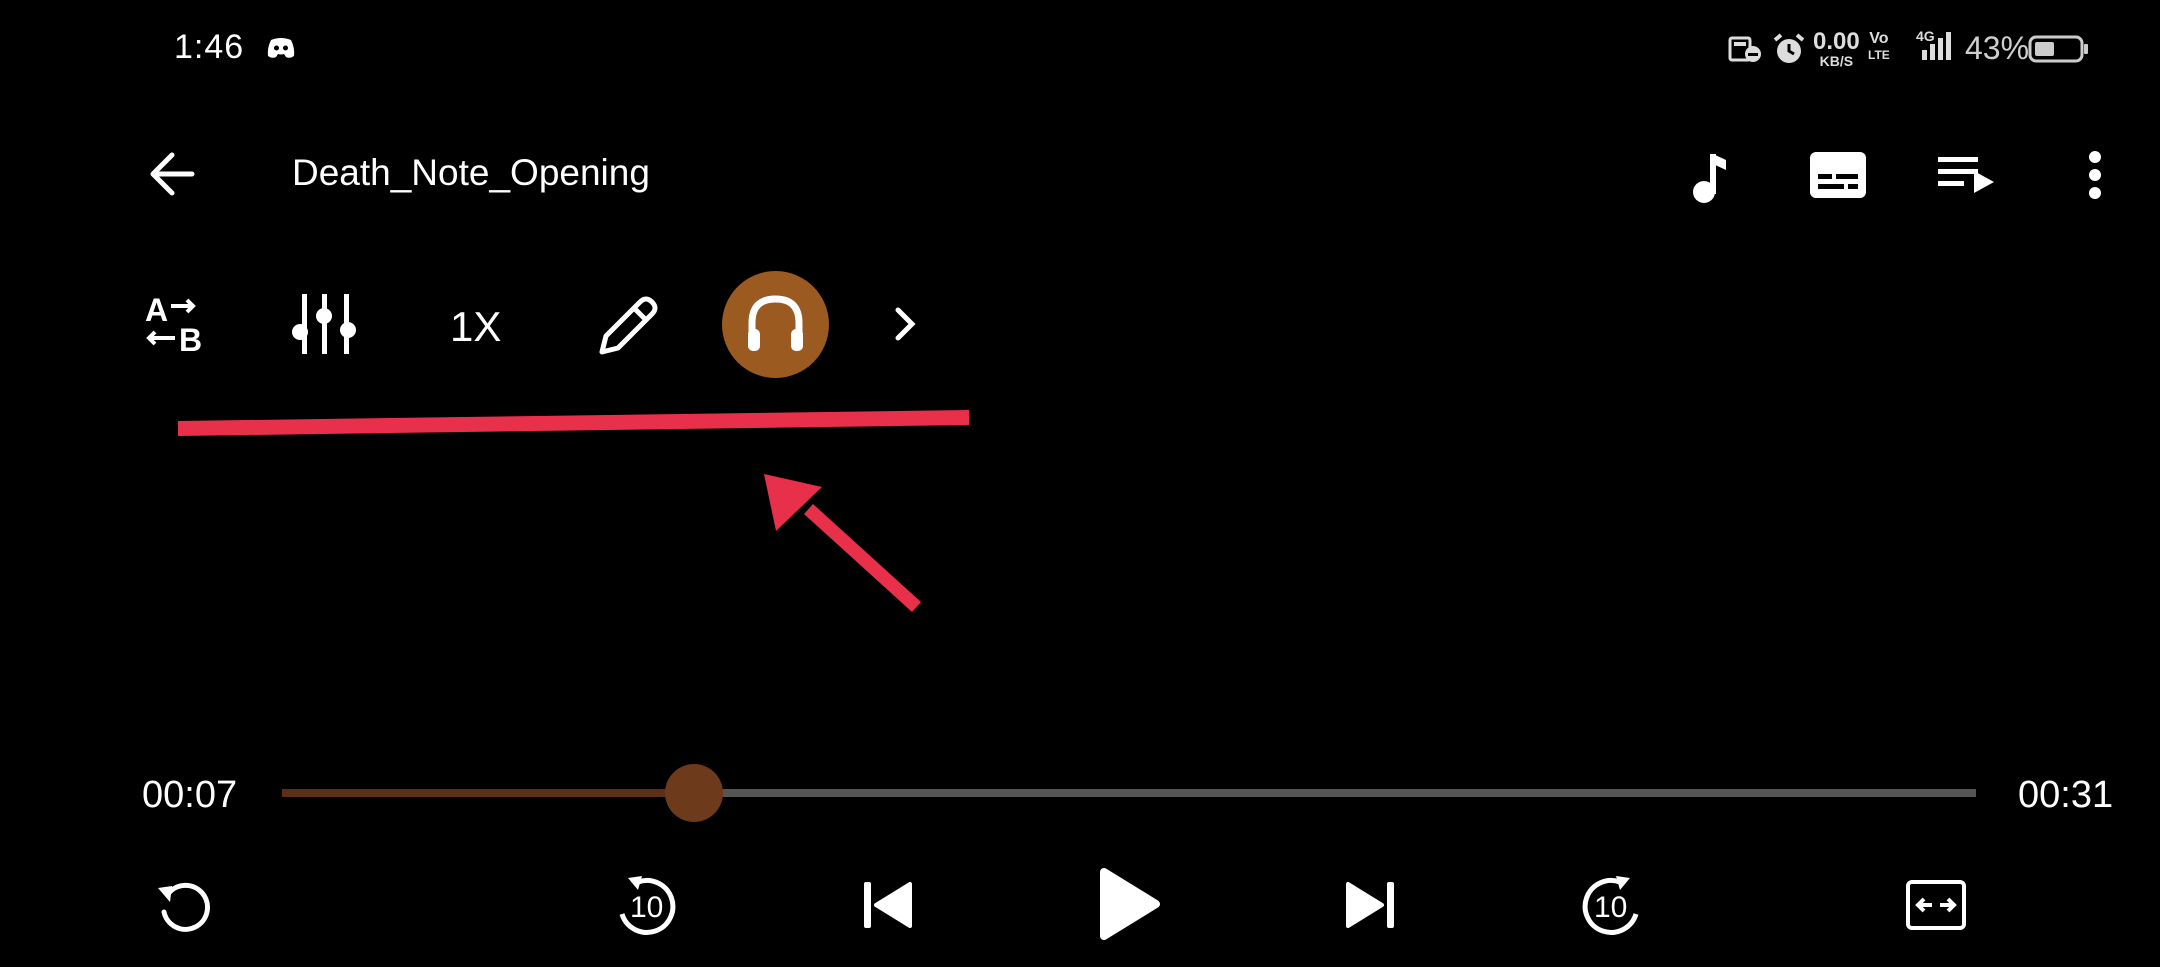 Image resolution: width=2160 pixels, height=967 pixels. I want to click on play-button, so click(1130, 904).